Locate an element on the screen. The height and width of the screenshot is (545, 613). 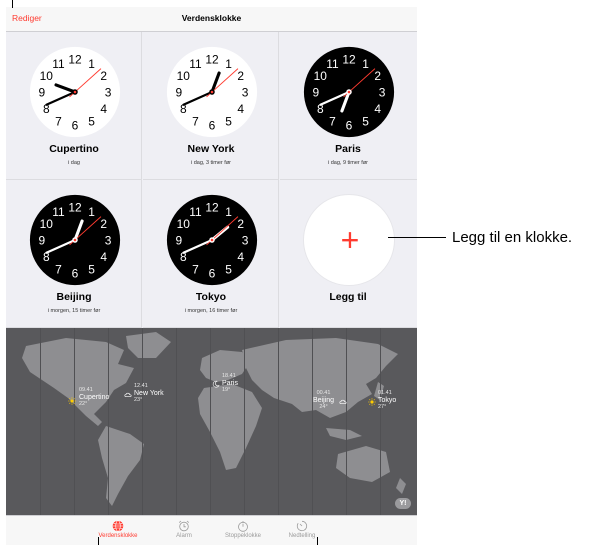
land-new-zealand is located at coordinates (401, 486).